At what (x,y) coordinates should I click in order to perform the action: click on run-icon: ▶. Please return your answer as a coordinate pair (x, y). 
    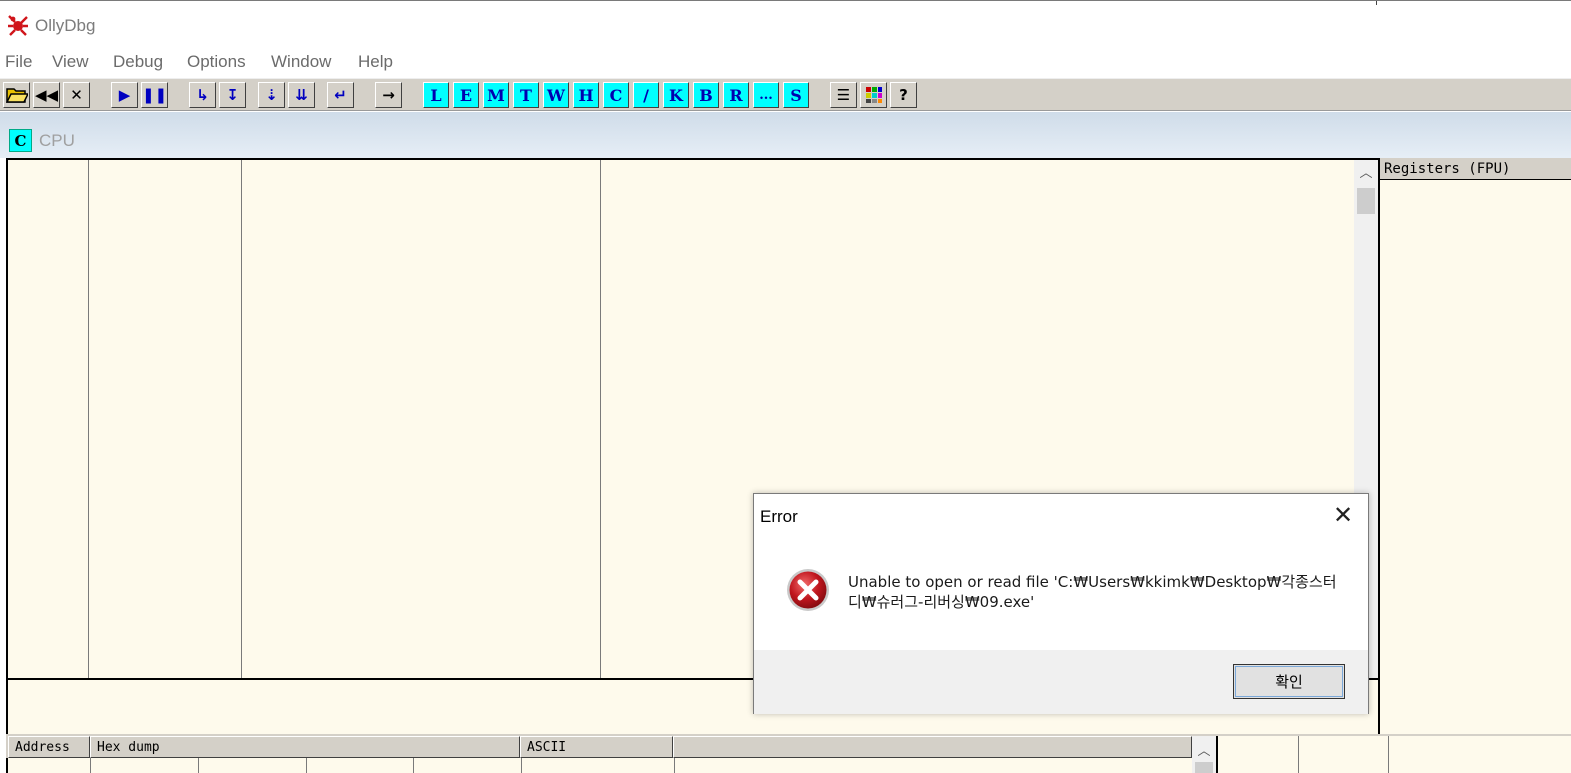
    Looking at the image, I should click on (124, 95).